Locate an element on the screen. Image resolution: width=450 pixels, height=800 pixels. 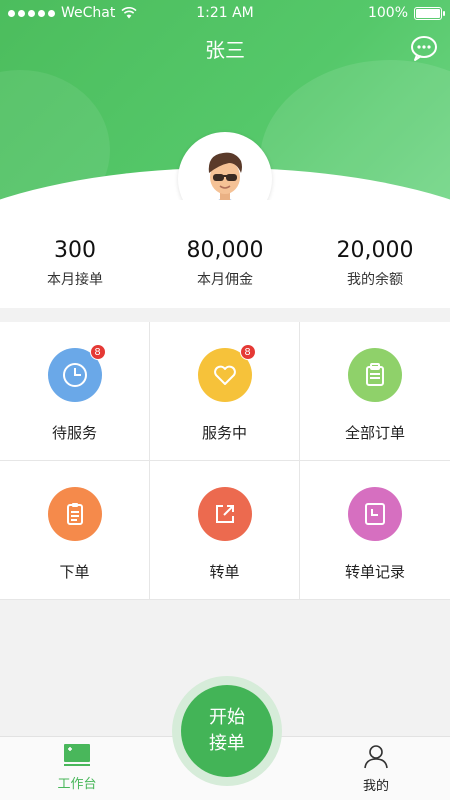
start-button-line: 开始 is located at coordinates (227, 717).